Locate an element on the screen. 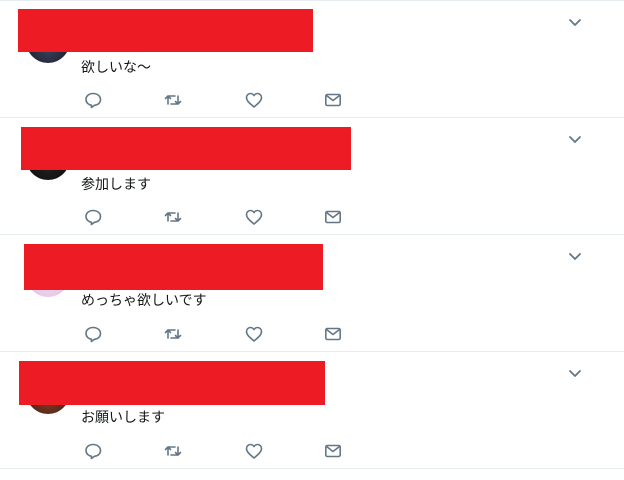  tweet-text: めっちゃ欲しいです is located at coordinates (144, 301).